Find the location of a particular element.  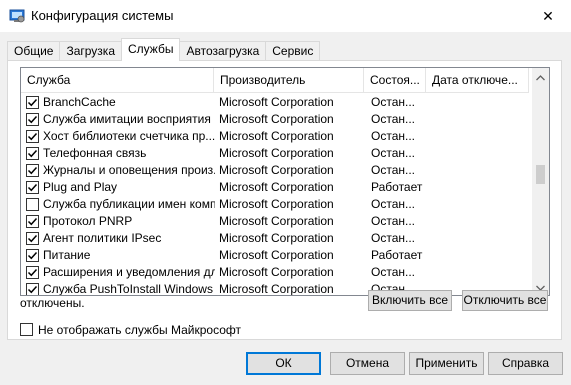

service-name: Агент политики IPsec is located at coordinates (102, 238).